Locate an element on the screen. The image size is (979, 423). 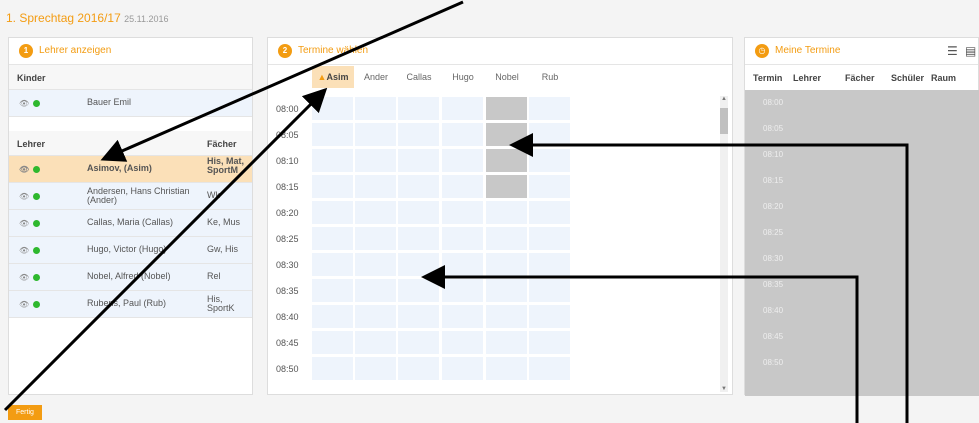
scroll-down-icon: ▼ is located at coordinates (724, 389).